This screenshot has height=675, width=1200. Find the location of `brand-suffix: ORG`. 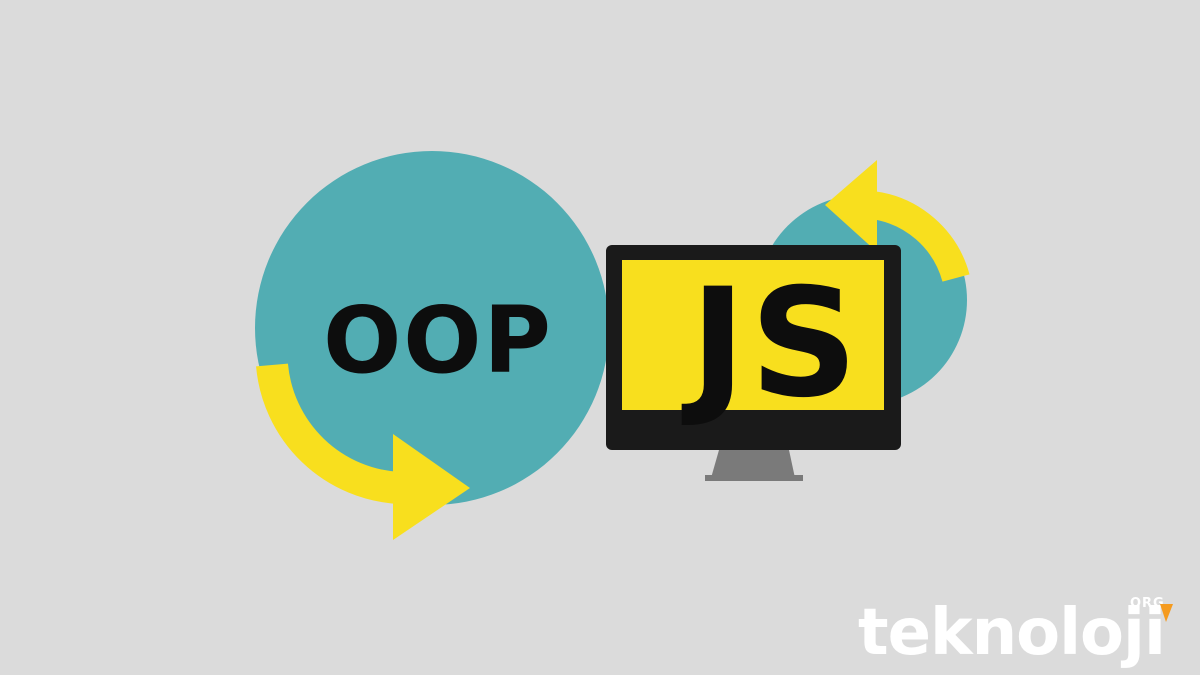

brand-suffix: ORG is located at coordinates (1147, 603).